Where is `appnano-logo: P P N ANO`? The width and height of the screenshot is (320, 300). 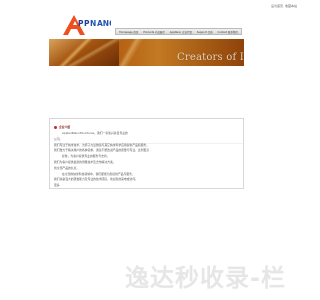
appnano-logo: P P N ANO is located at coordinates (89, 25).